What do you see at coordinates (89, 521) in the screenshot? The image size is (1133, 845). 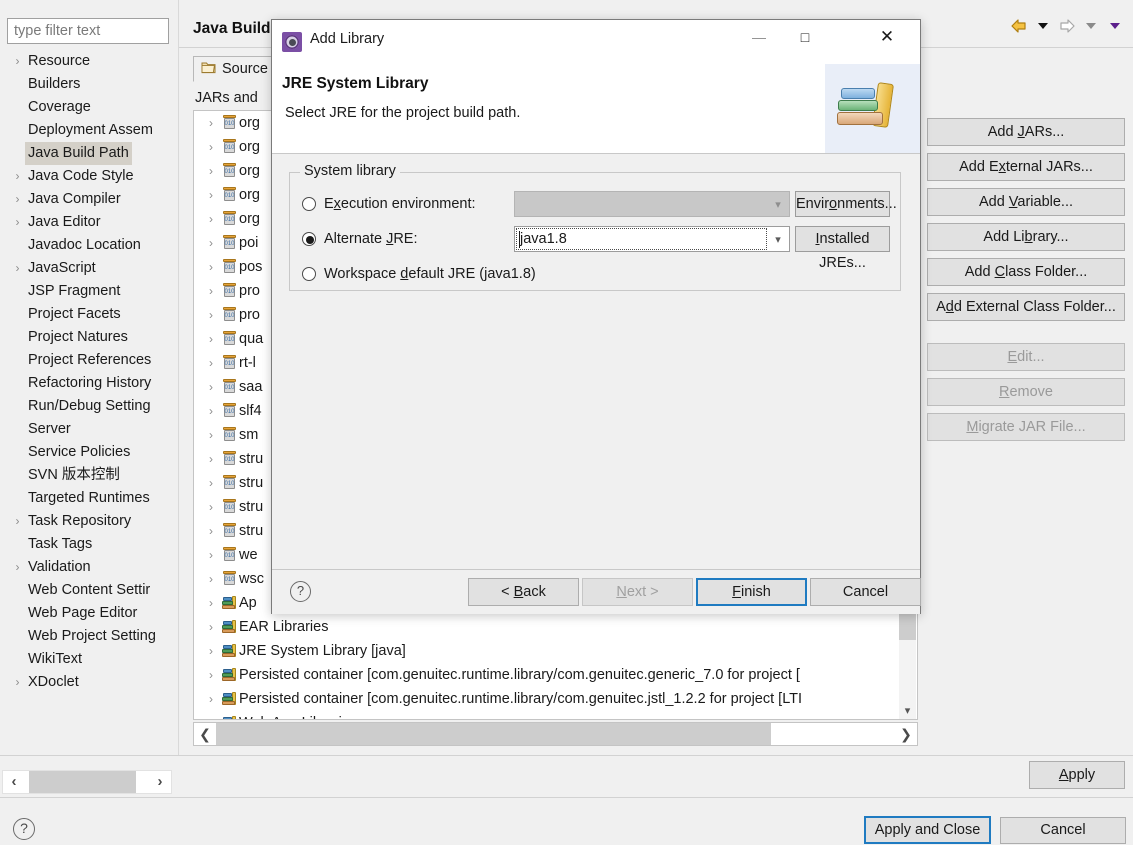 I see `sidebar-item-task-repository: › Task Repository` at bounding box center [89, 521].